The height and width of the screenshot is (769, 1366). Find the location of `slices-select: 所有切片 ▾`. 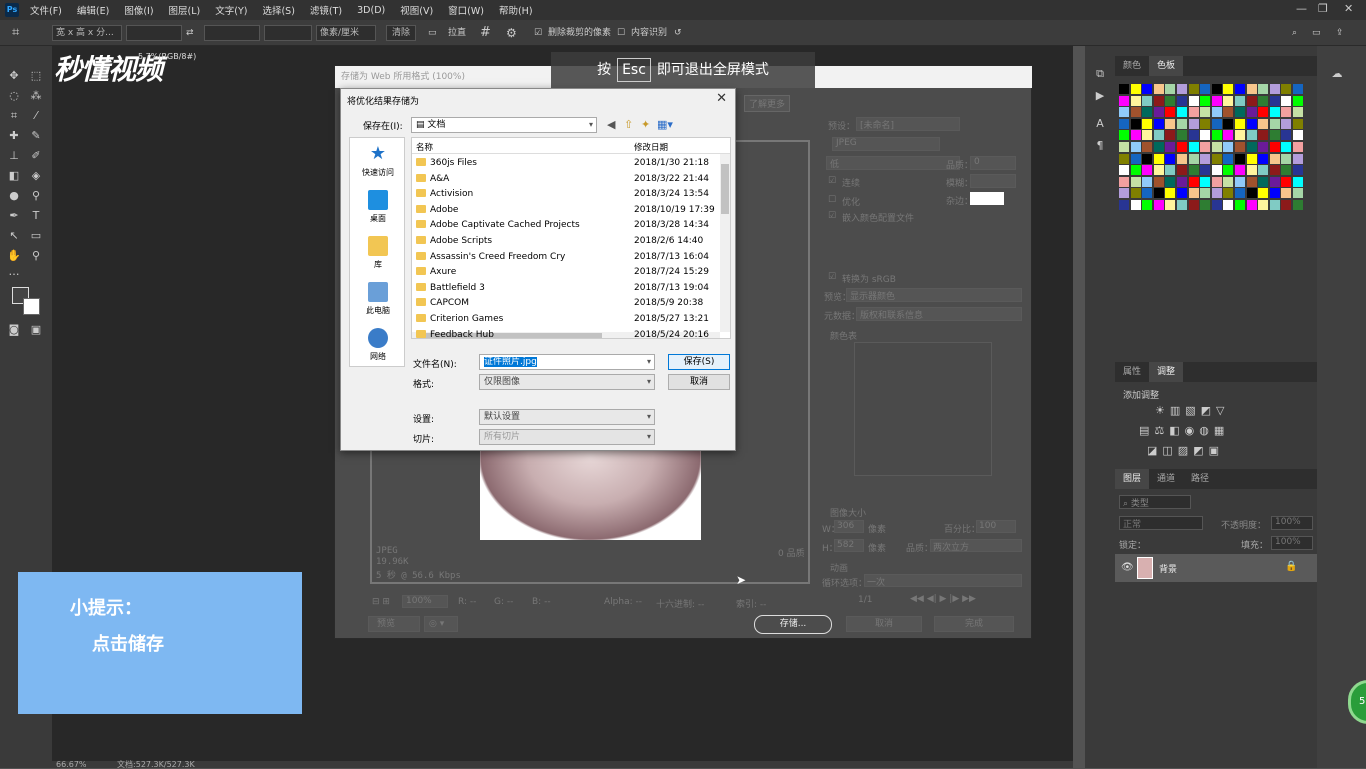

slices-select: 所有切片 ▾ is located at coordinates (567, 437).